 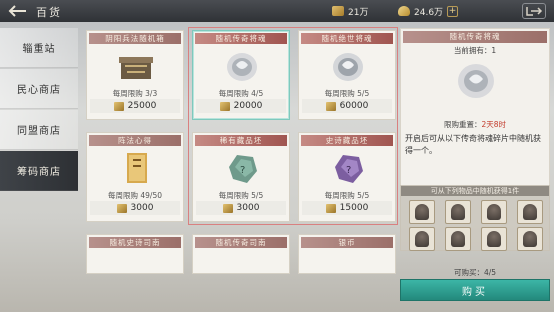 What do you see at coordinates (248, 106) in the screenshot?
I see `price-value: 20000` at bounding box center [248, 106].